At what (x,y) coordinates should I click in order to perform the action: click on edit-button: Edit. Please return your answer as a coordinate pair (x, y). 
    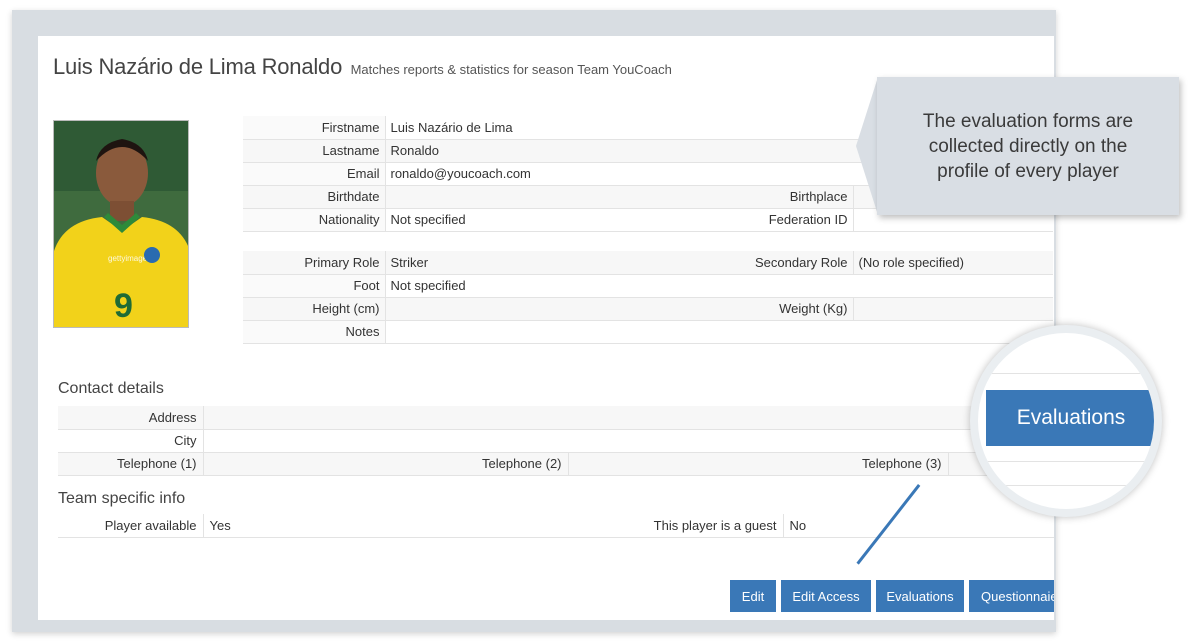
    Looking at the image, I should click on (753, 596).